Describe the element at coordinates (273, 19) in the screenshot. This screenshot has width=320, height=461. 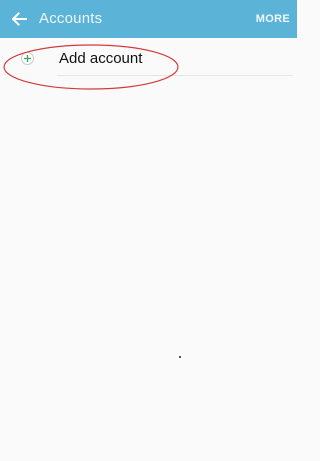
I see `more-button: MORE` at that location.